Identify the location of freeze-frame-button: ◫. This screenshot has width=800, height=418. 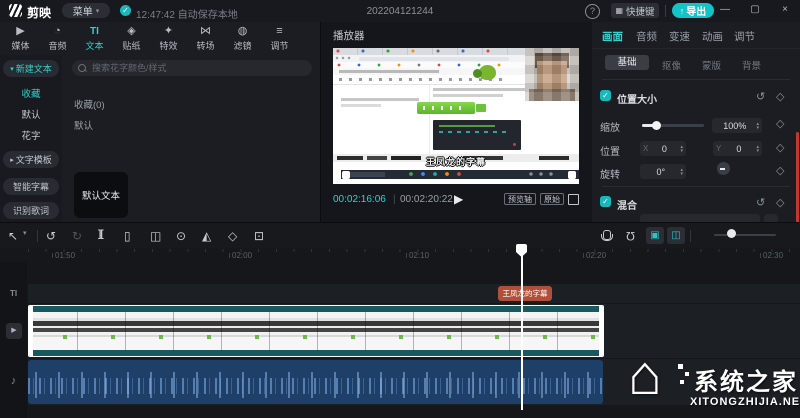
(155, 236).